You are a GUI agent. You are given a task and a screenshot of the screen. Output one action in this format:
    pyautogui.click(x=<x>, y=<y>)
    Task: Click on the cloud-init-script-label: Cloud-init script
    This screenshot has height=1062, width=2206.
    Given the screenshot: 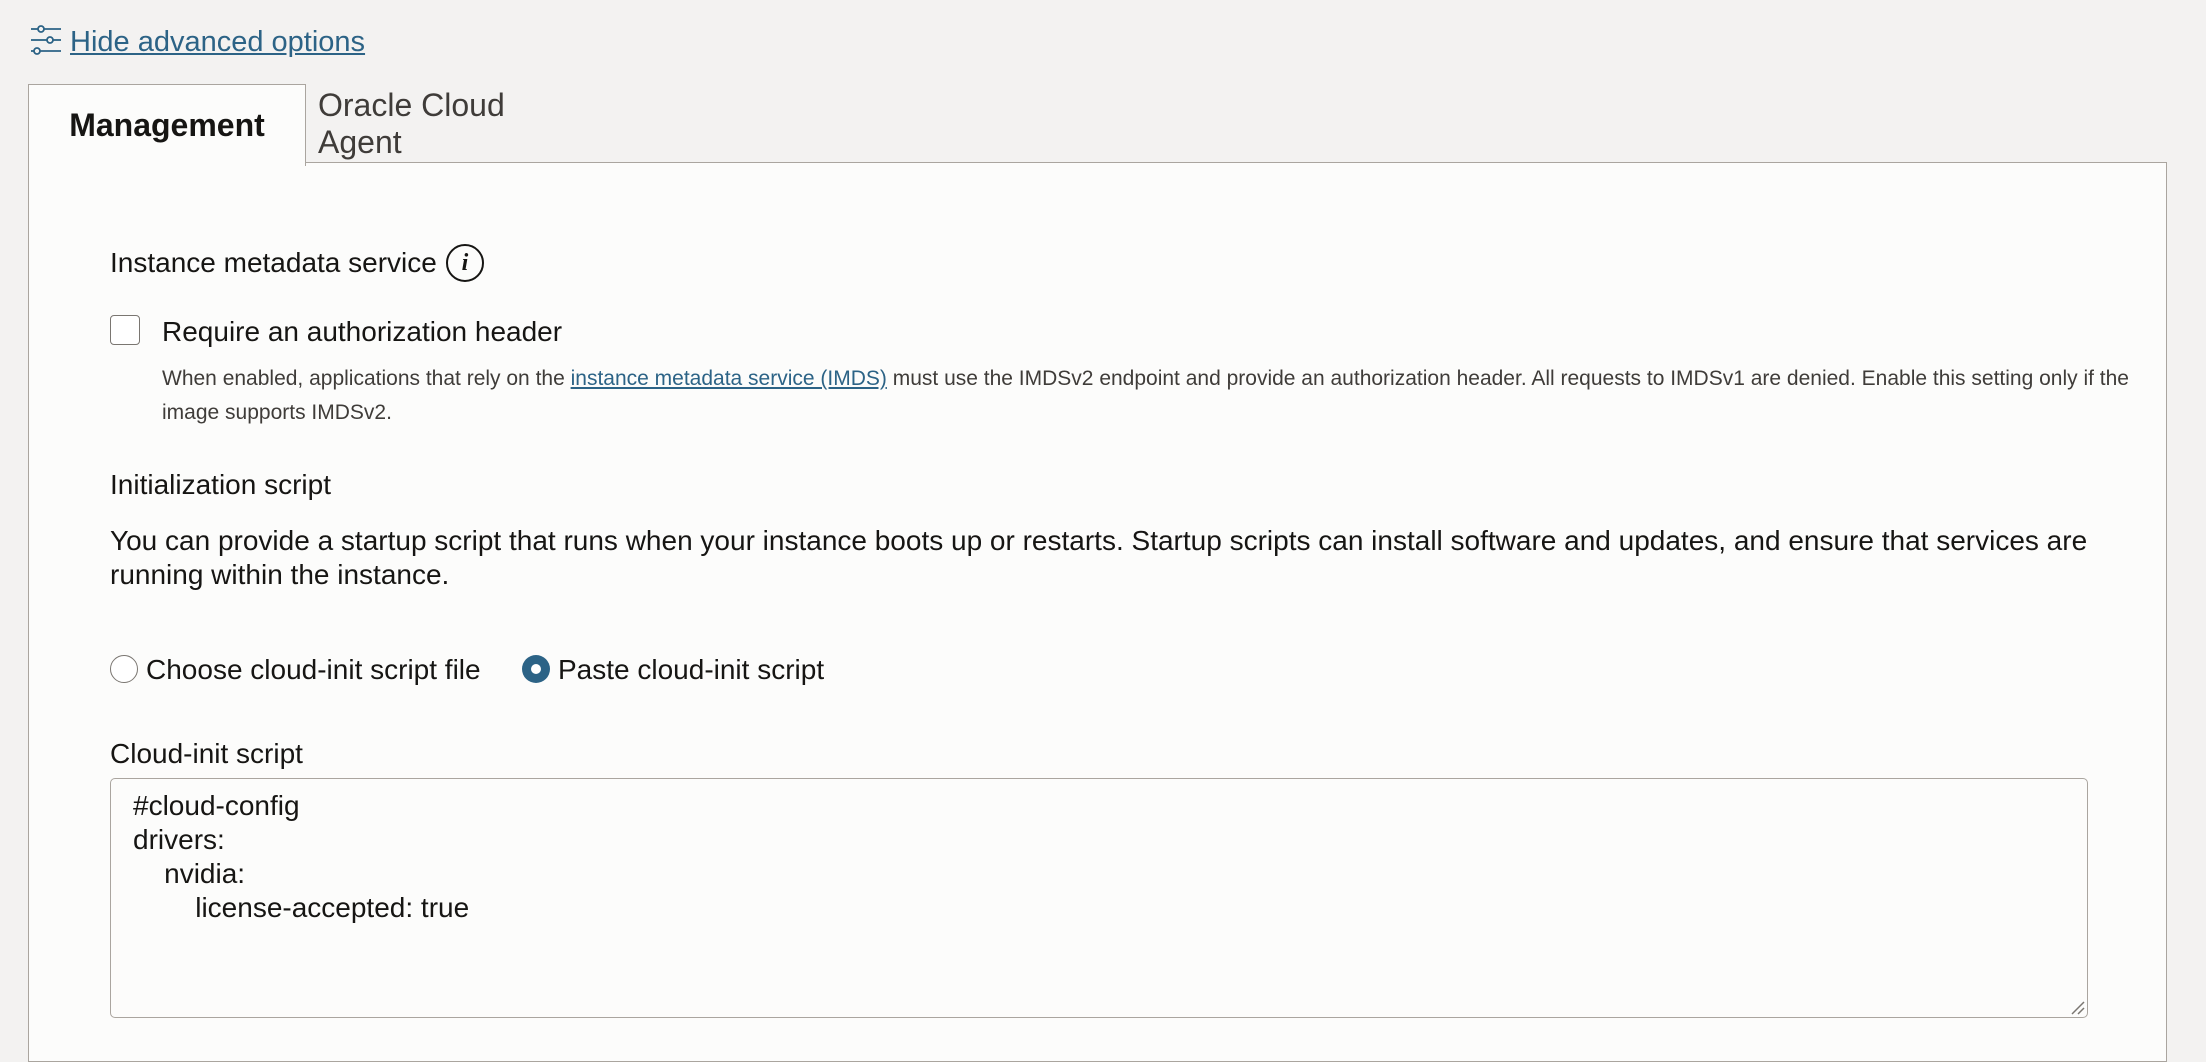 What is the action you would take?
    pyautogui.click(x=206, y=753)
    